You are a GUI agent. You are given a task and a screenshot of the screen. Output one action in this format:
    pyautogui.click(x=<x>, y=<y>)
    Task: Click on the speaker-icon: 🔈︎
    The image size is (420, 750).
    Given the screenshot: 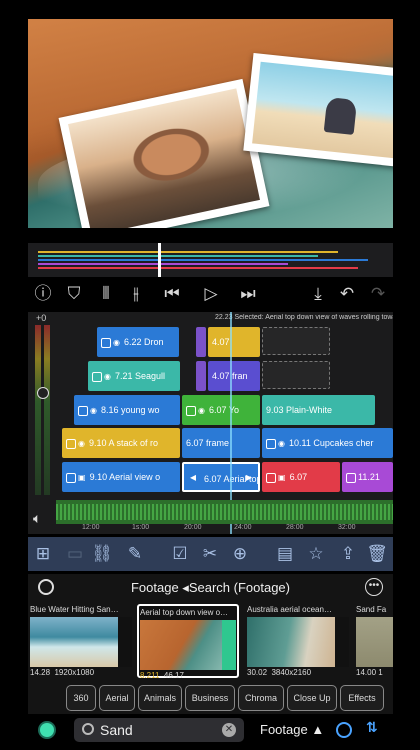 What is the action you would take?
    pyautogui.click(x=37, y=518)
    